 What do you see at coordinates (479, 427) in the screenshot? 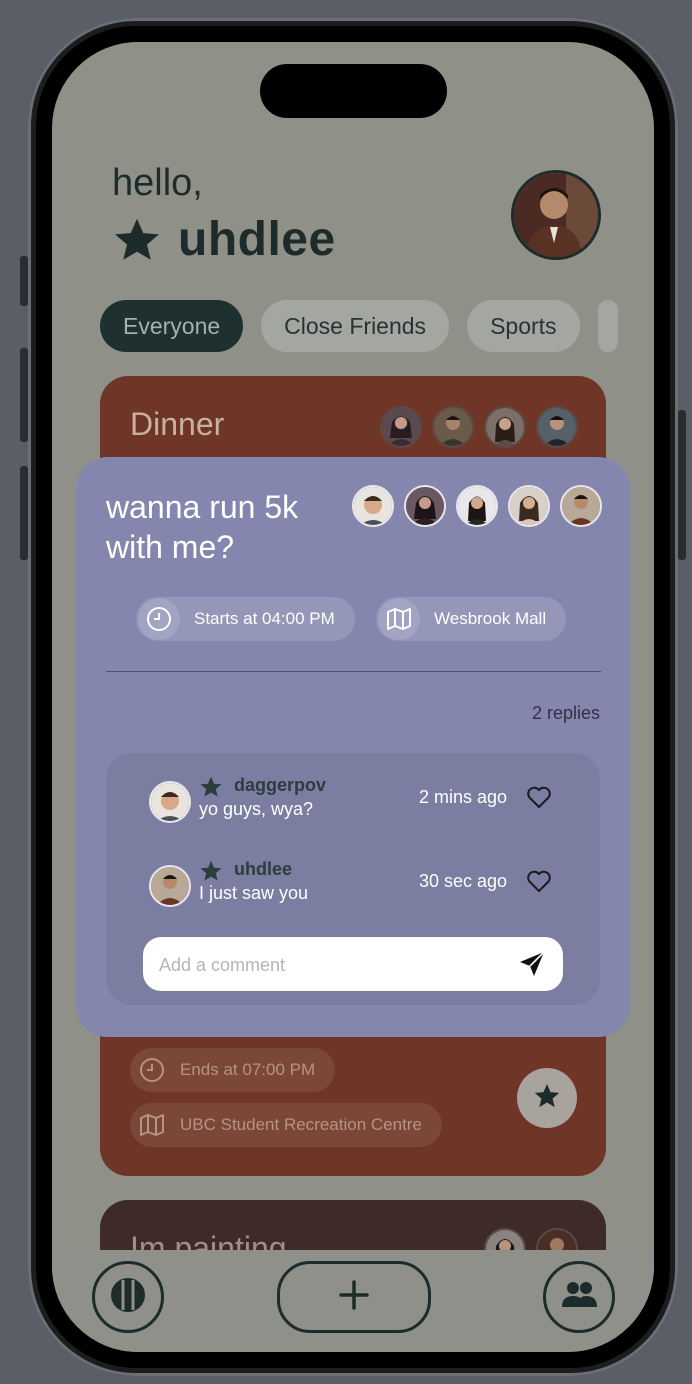
I see `dinner-participants` at bounding box center [479, 427].